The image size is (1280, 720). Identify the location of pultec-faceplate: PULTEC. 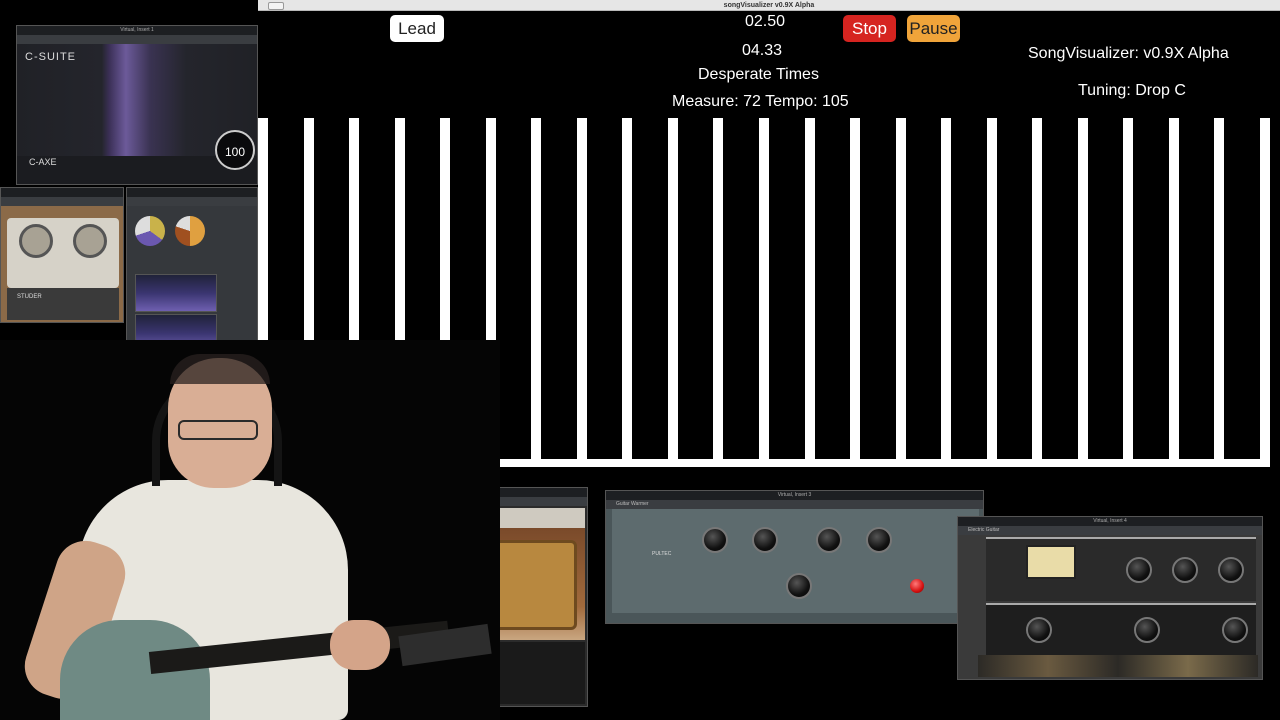
(795, 561).